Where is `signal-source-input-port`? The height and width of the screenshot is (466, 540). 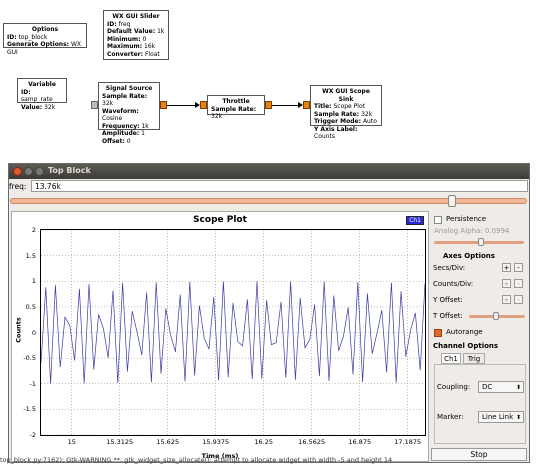
signal-source-input-port is located at coordinates (94, 105).